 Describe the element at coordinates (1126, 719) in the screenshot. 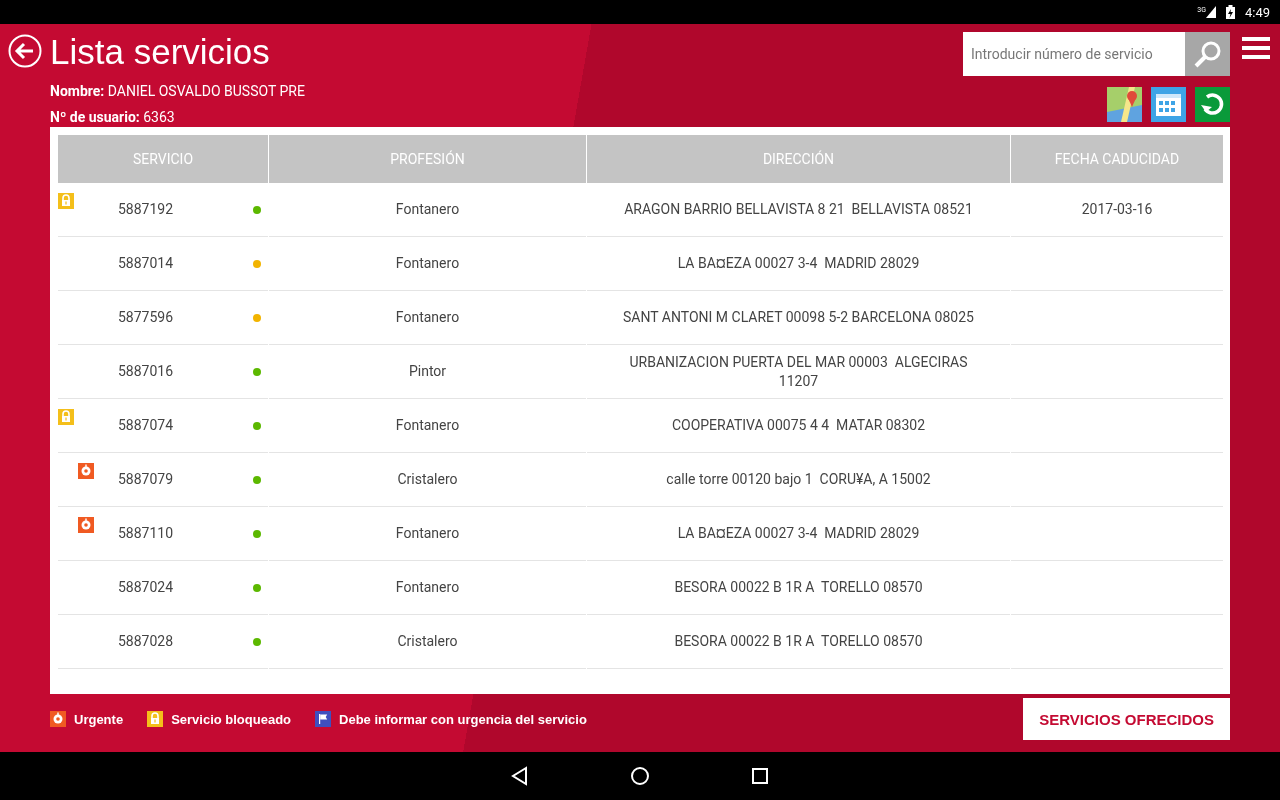

I see `offered-services-button: SERVICIOS OFRECIDOS` at that location.